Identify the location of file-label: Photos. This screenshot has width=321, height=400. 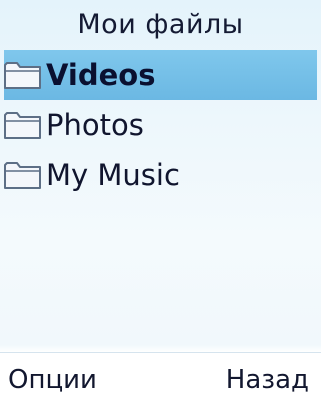
(95, 125).